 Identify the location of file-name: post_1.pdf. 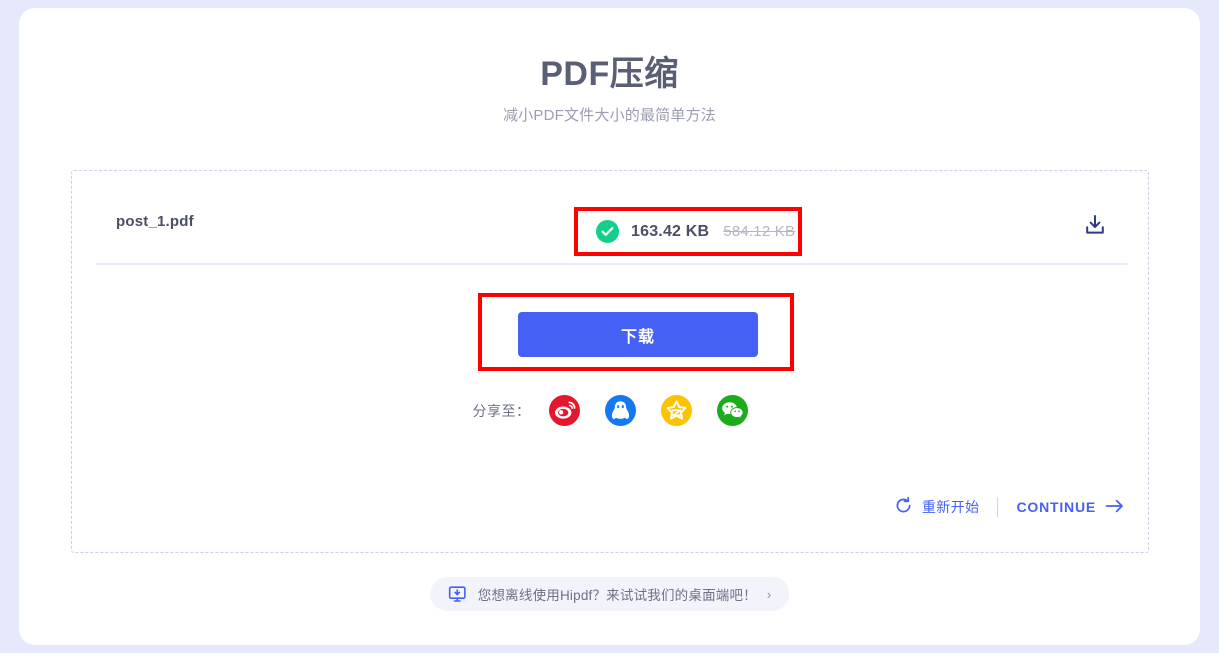
(155, 221).